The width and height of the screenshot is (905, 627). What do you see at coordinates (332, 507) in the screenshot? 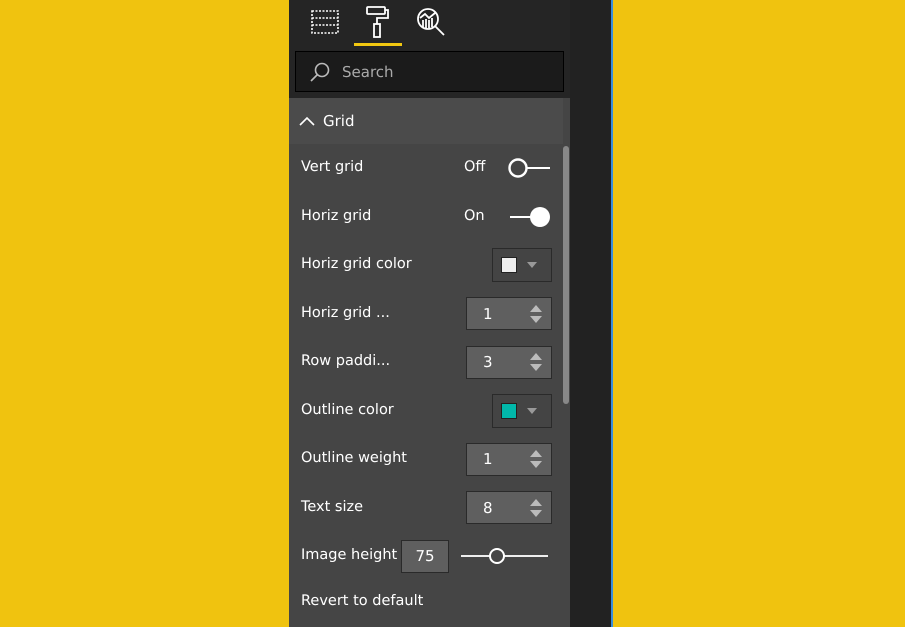
I see `setting-label: Text size` at bounding box center [332, 507].